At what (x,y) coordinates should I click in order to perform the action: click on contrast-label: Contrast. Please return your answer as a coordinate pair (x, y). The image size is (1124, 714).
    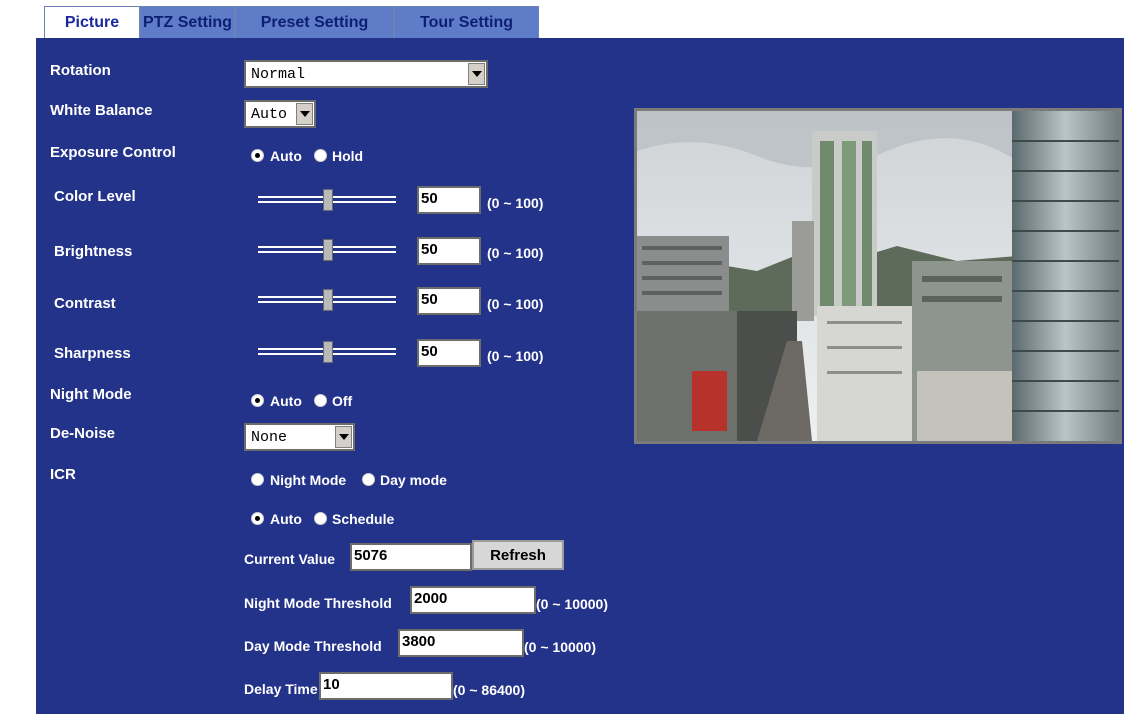
    Looking at the image, I should click on (85, 303).